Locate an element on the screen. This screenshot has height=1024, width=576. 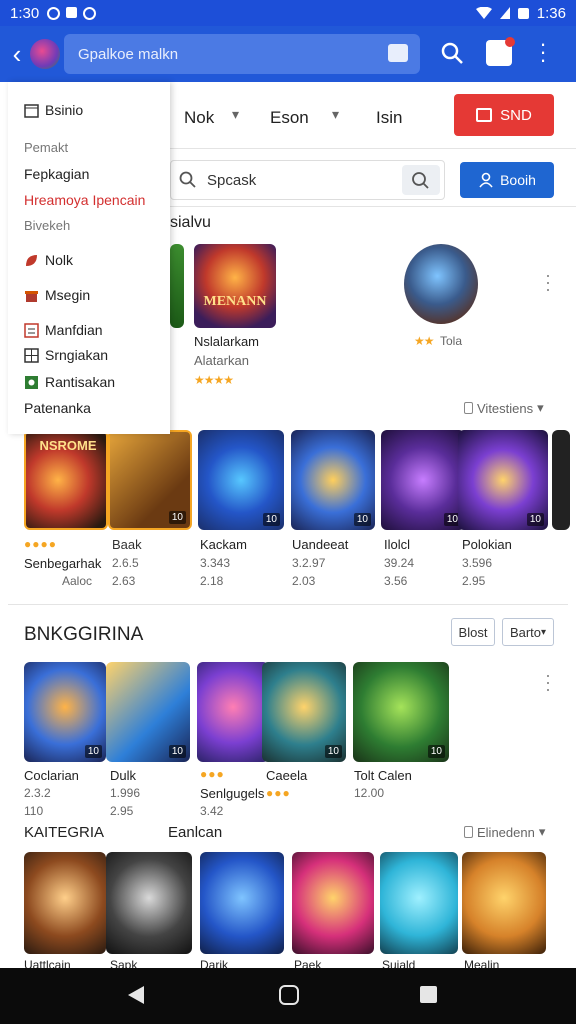
booth-button: Booih is located at coordinates (507, 180).